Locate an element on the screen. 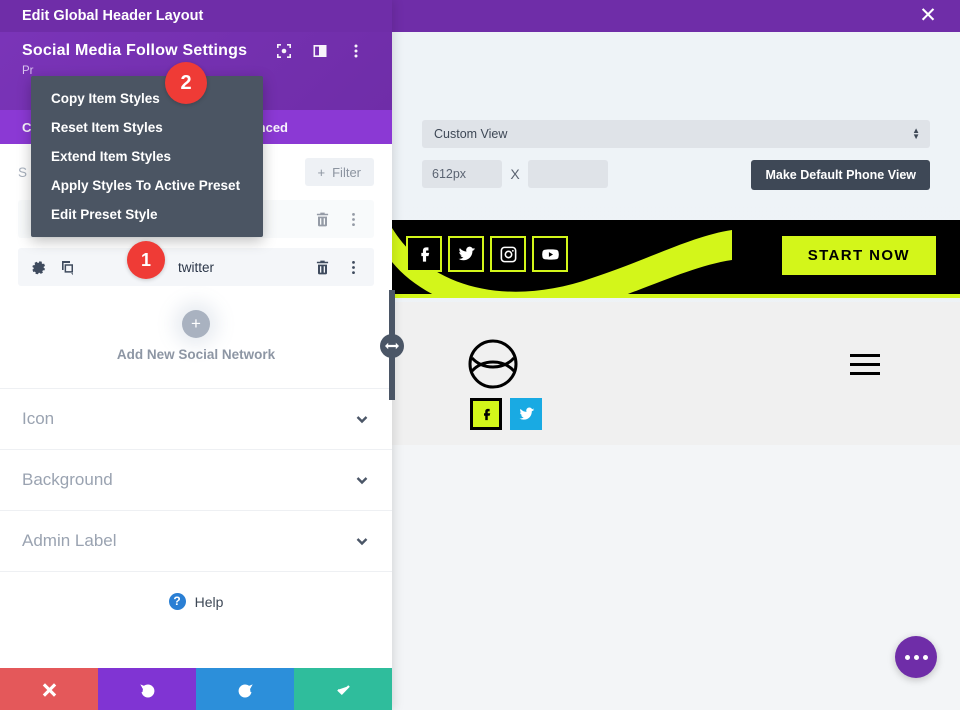 The image size is (960, 710). preview-topbar: ✕ is located at coordinates (676, 16).